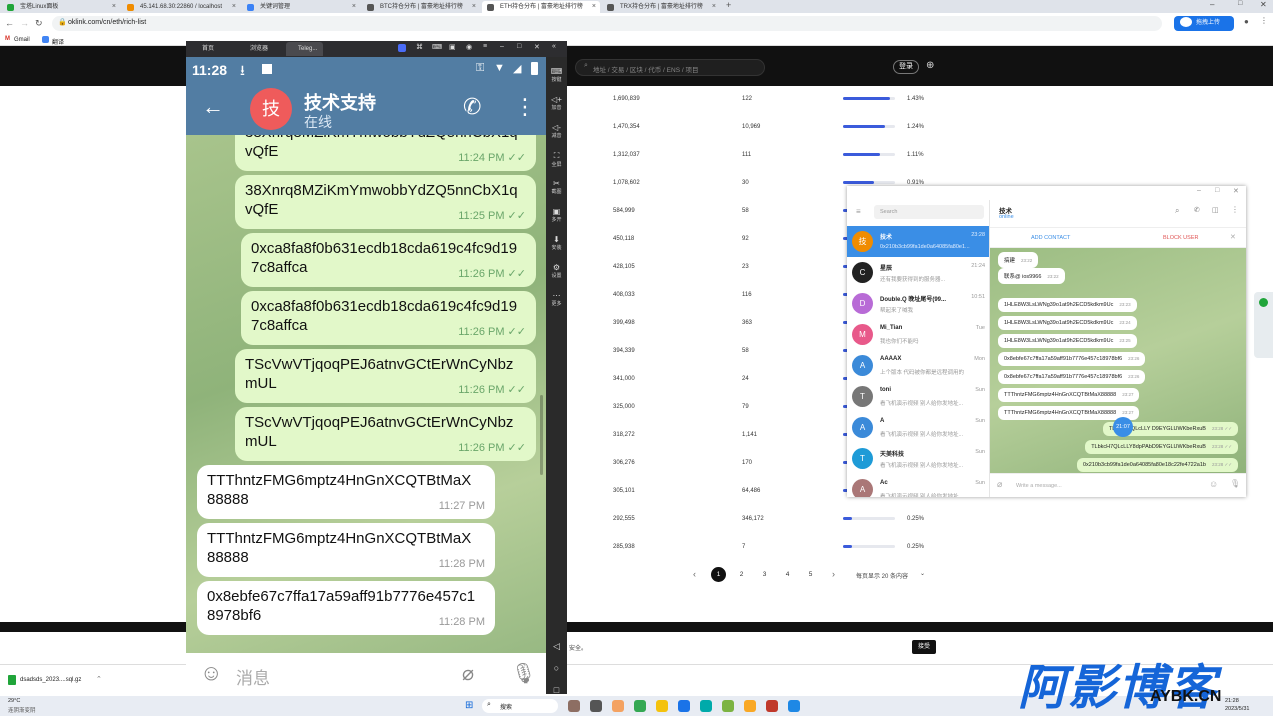 This screenshot has width=1273, height=716. I want to click on chevron-up-icon: ⌃, so click(99, 679).